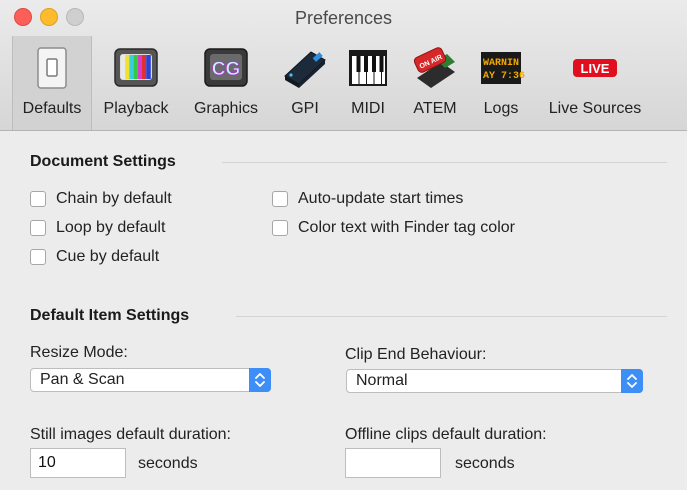 This screenshot has width=687, height=490. Describe the element at coordinates (368, 68) in the screenshot. I see `piano-keys-icon` at that location.